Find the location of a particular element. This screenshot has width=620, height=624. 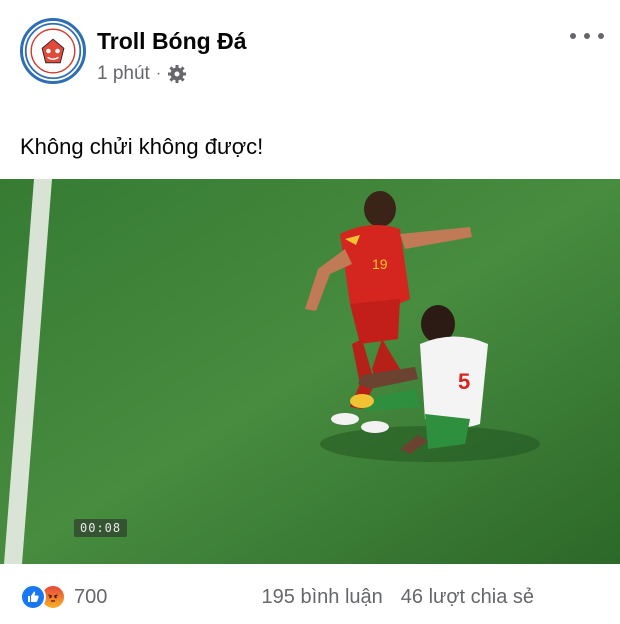

post-time: 1 phút is located at coordinates (123, 74).